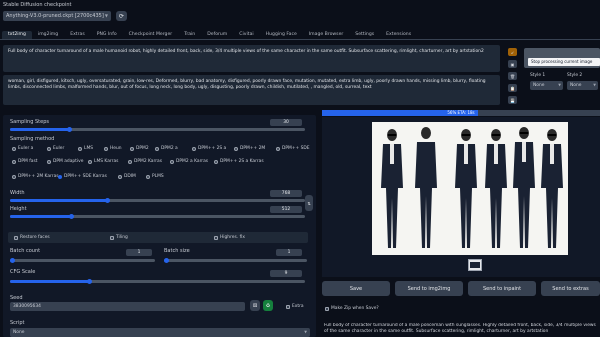  What do you see at coordinates (326, 35) in the screenshot?
I see `tab-image-browser: Image Browser` at bounding box center [326, 35].